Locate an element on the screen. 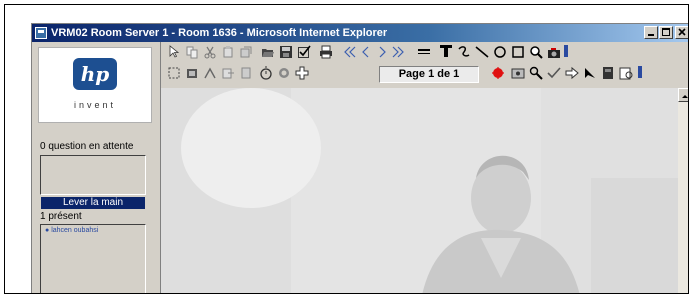 This screenshot has height=296, width=695. logo-box: hp invent is located at coordinates (95, 85).